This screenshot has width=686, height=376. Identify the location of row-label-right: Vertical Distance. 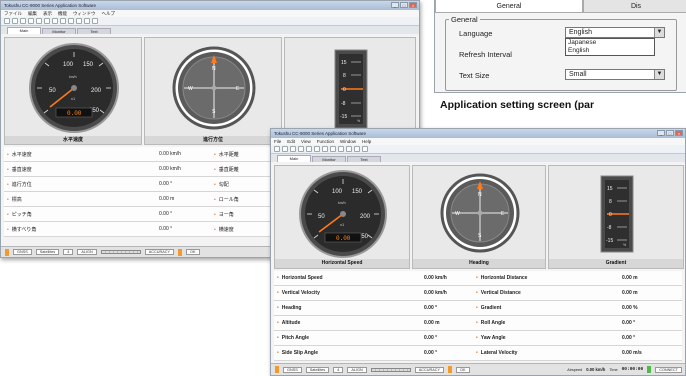
(500, 293).